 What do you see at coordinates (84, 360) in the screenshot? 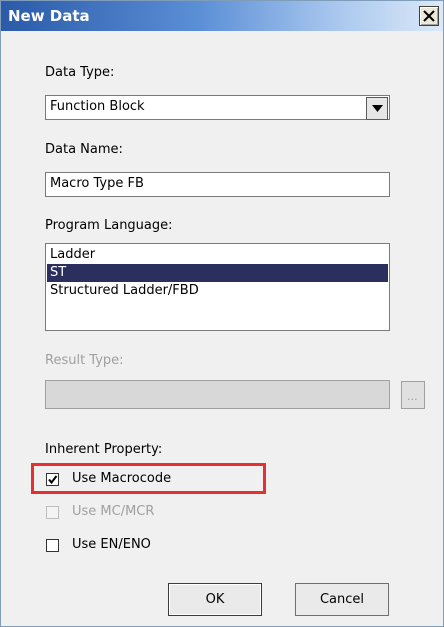
I see `result-type-label: Result Type:` at bounding box center [84, 360].